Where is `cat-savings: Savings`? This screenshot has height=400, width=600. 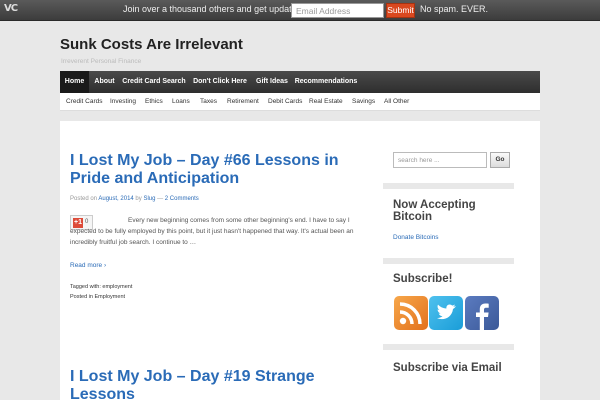
cat-savings: Savings is located at coordinates (363, 102).